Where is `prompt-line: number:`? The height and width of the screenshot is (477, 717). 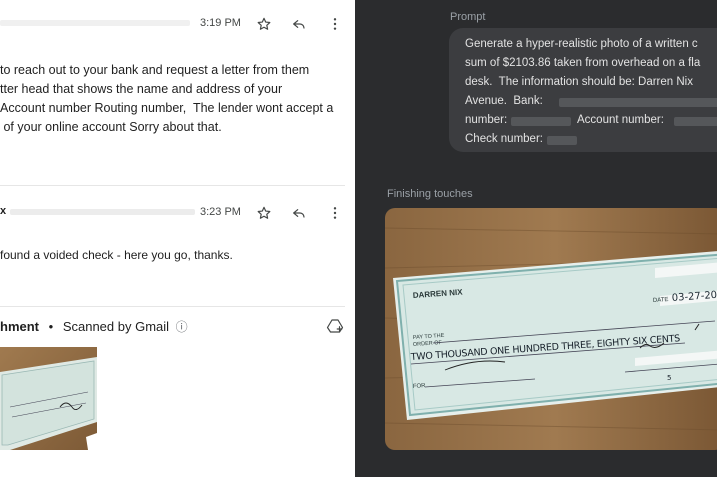 prompt-line: number: is located at coordinates (486, 120).